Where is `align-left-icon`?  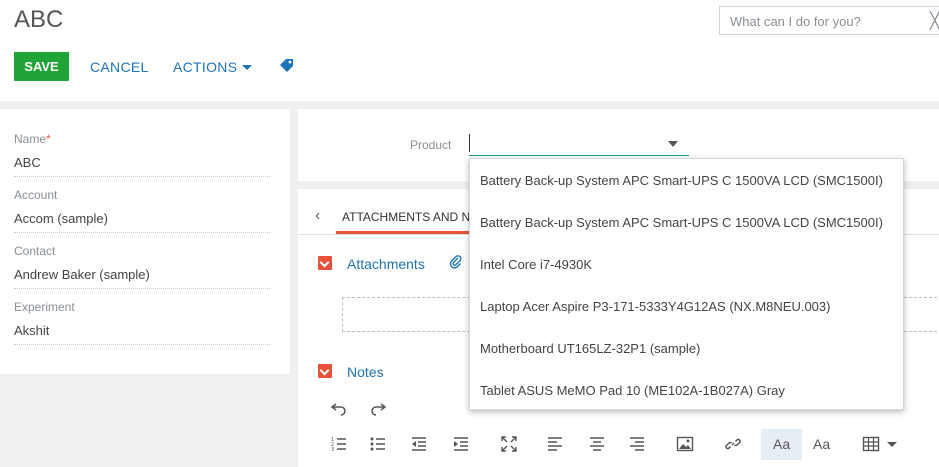 align-left-icon is located at coordinates (555, 444).